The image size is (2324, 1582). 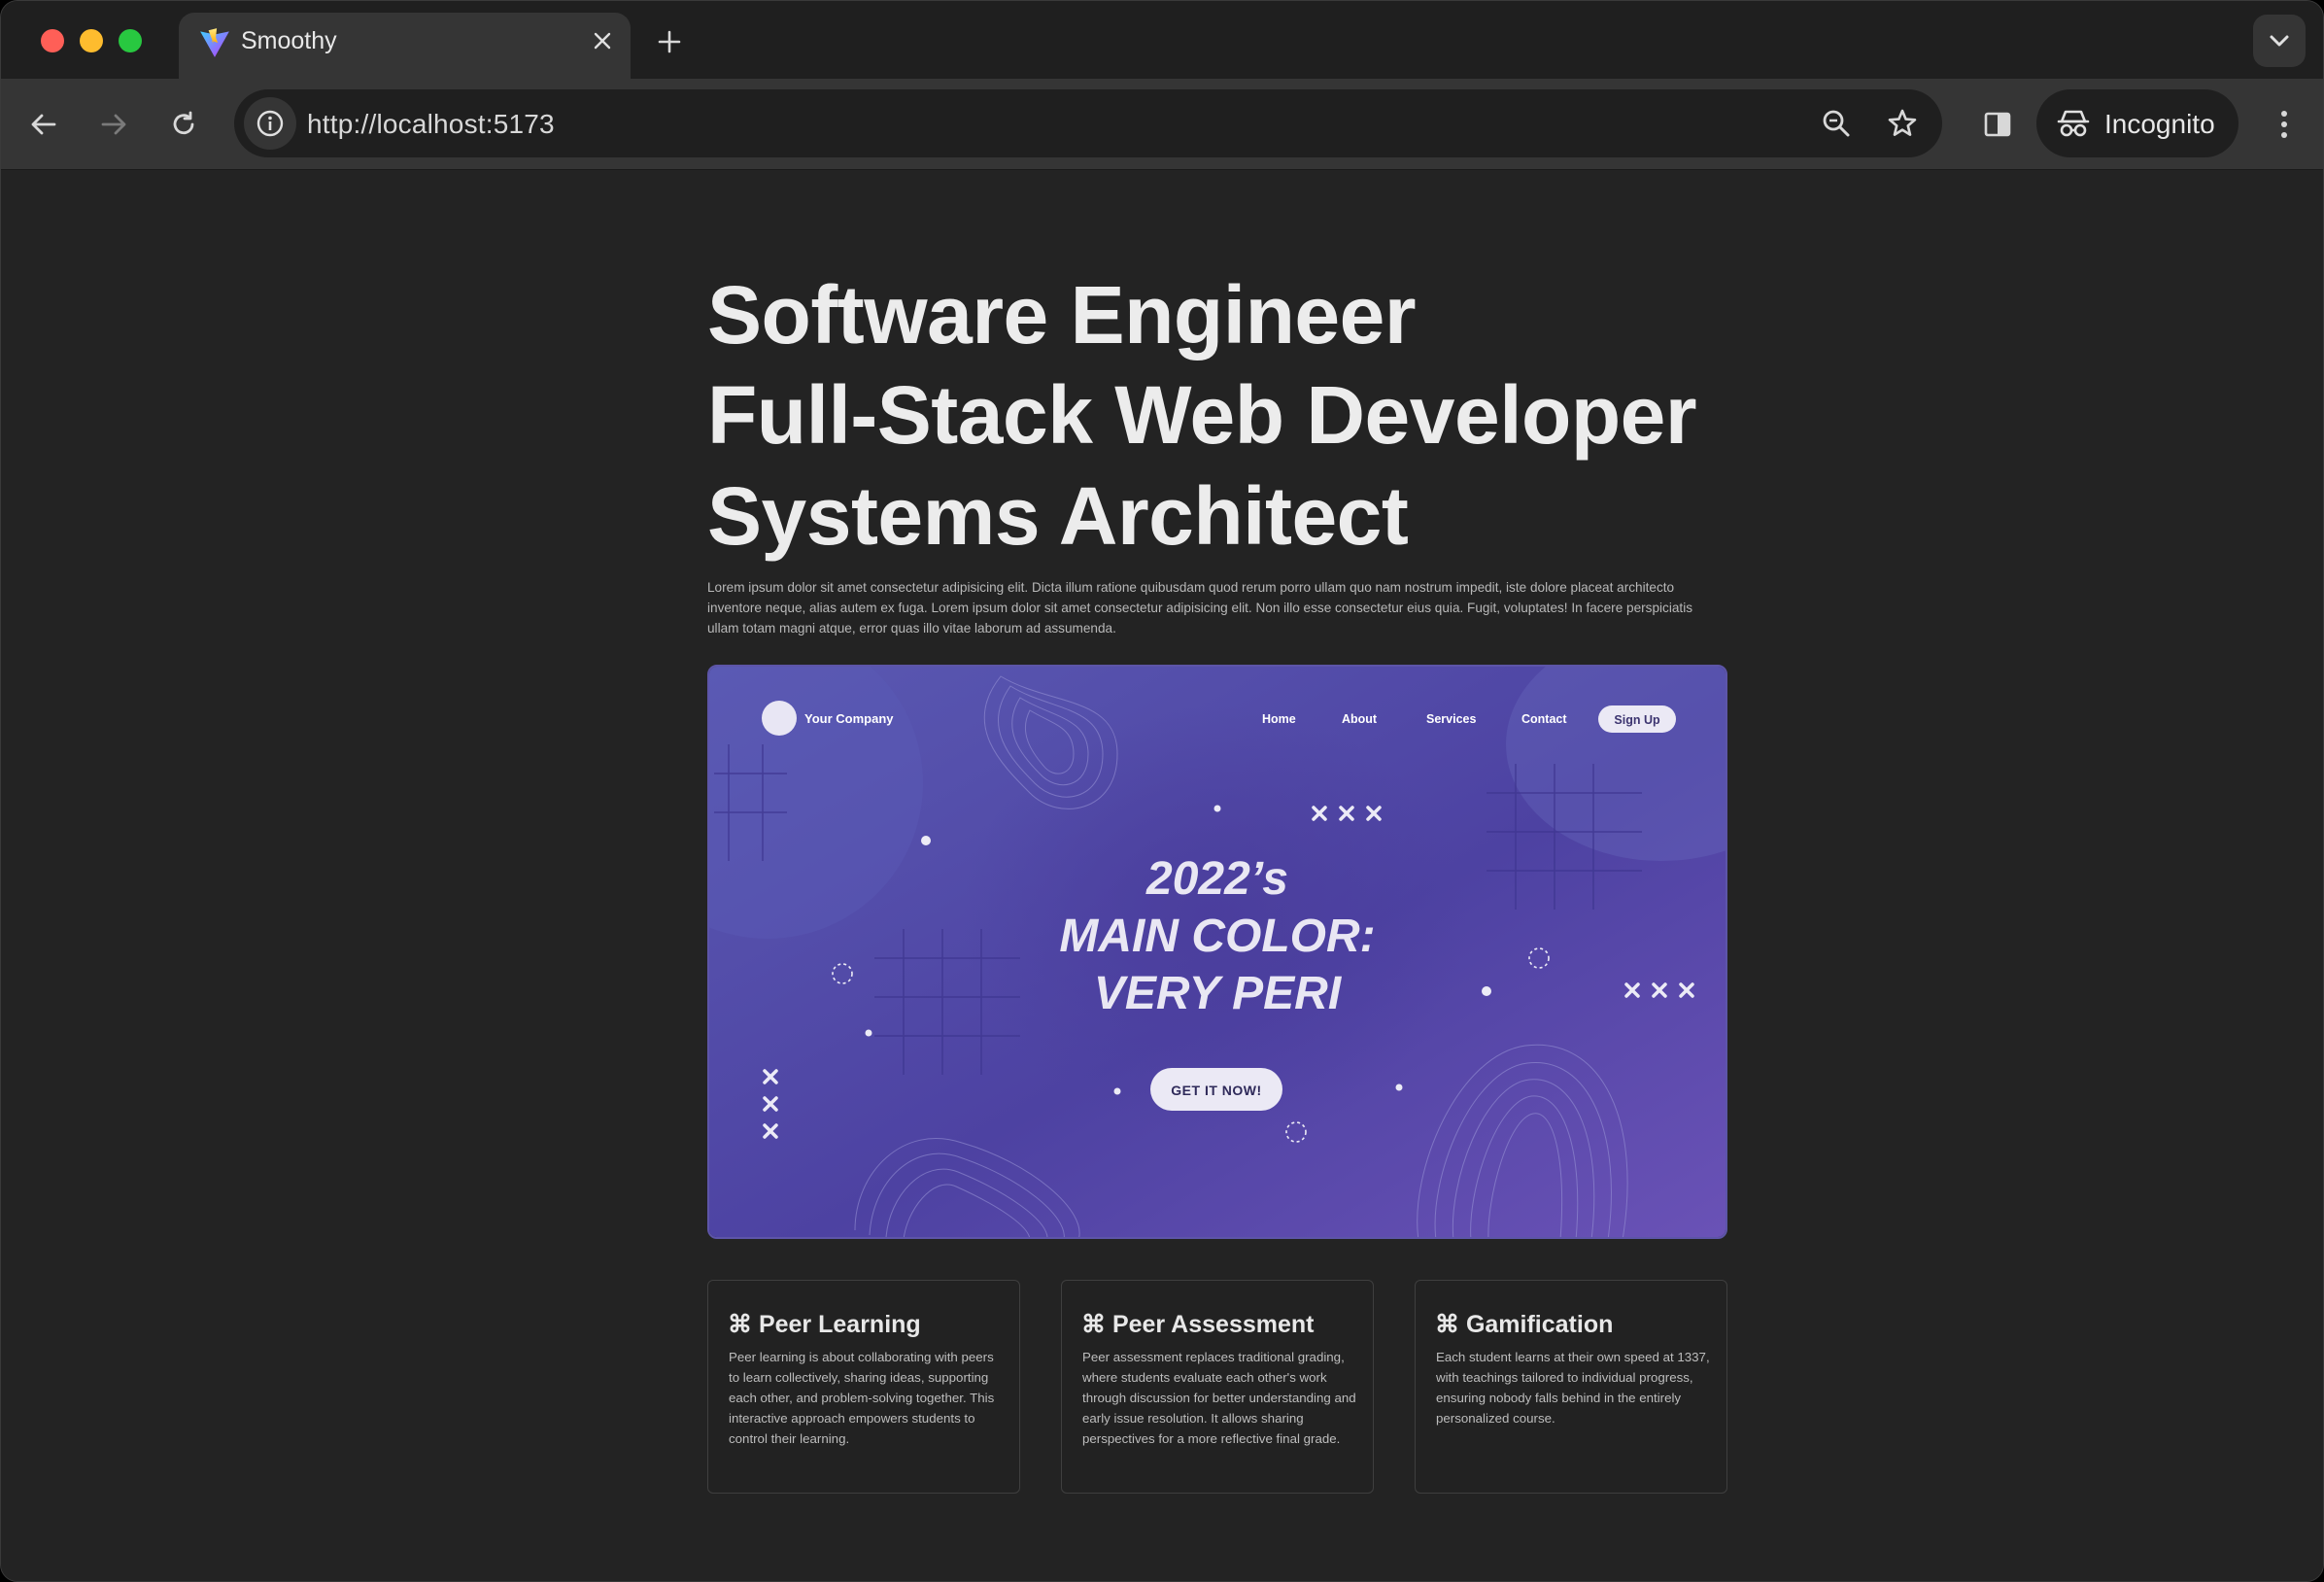 I want to click on side-panel-icon, so click(x=1998, y=124).